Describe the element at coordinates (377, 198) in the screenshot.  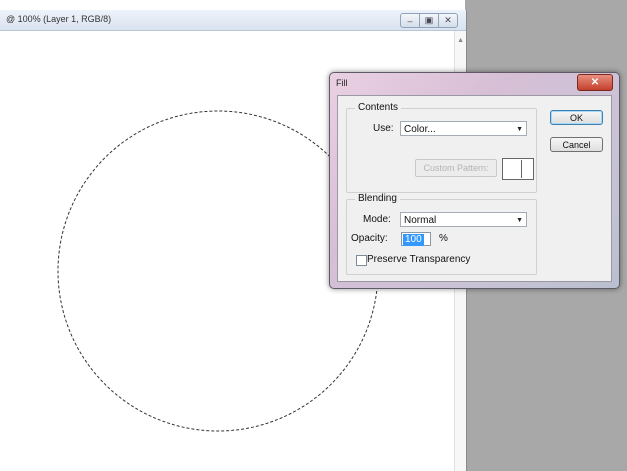
I see `blending-group-label: Blending` at that location.